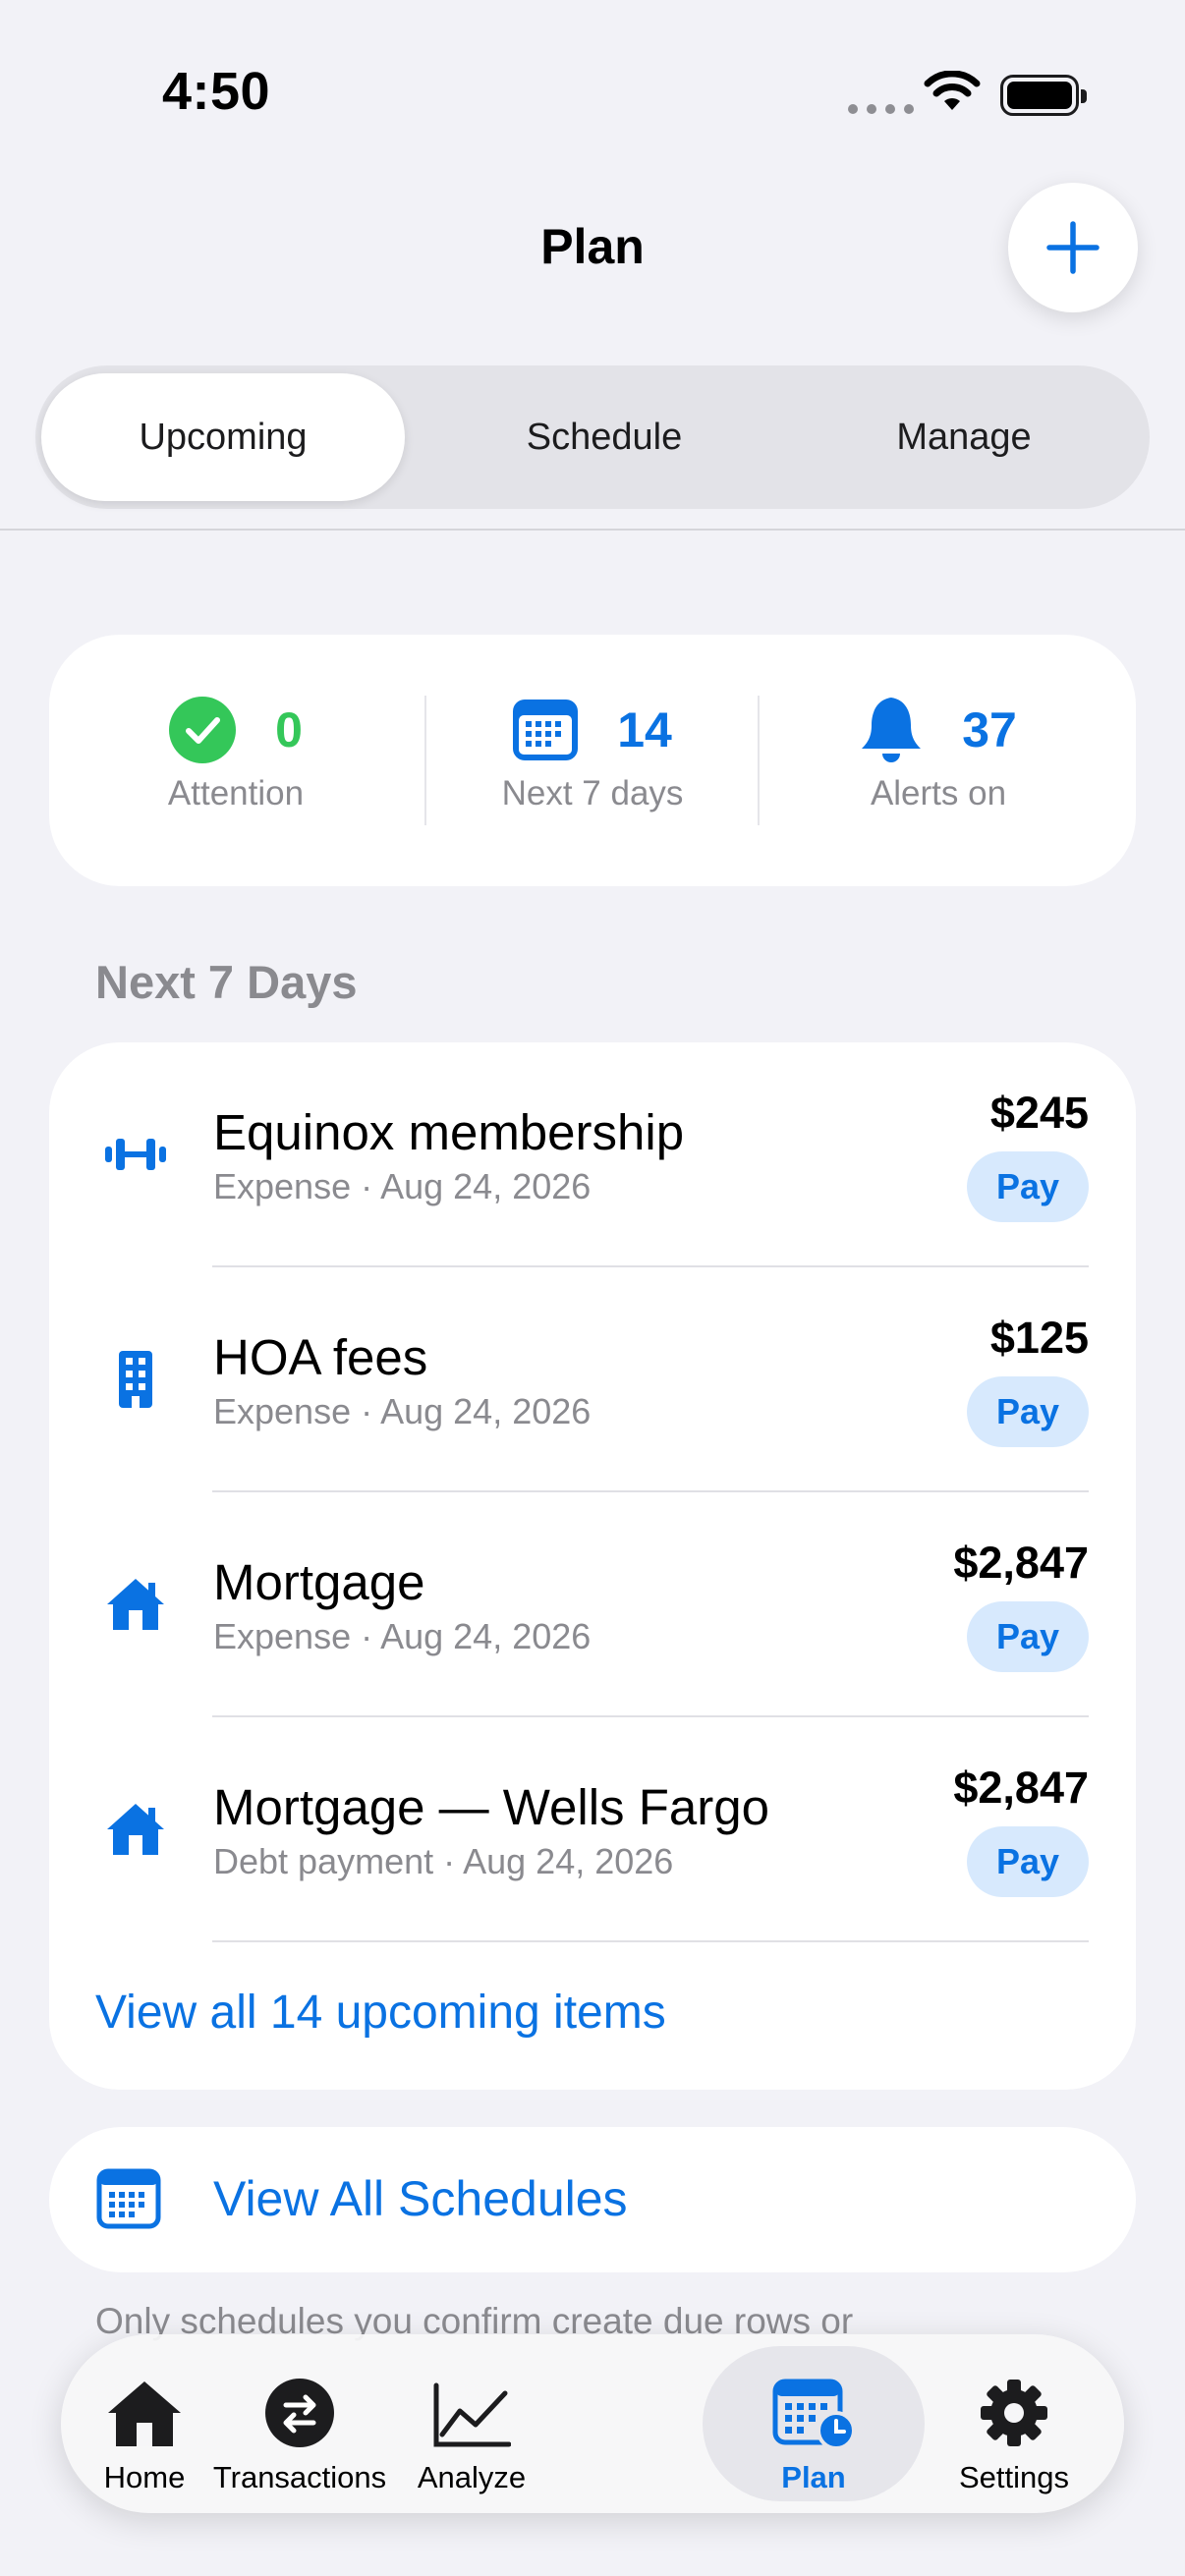 The image size is (1185, 2576). Describe the element at coordinates (136, 1154) in the screenshot. I see `dumbbell-icon` at that location.